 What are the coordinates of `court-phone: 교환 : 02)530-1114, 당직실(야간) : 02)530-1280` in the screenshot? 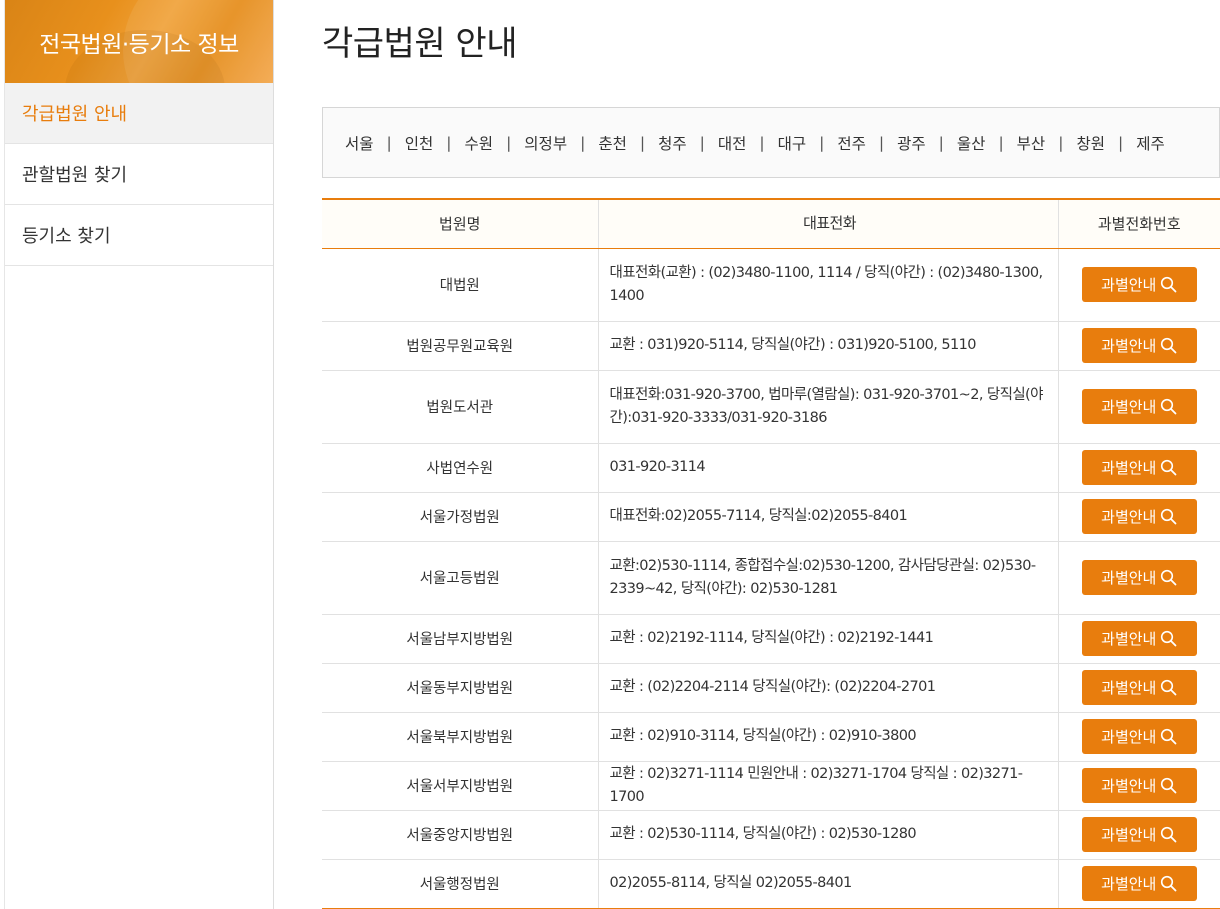 It's located at (828, 835).